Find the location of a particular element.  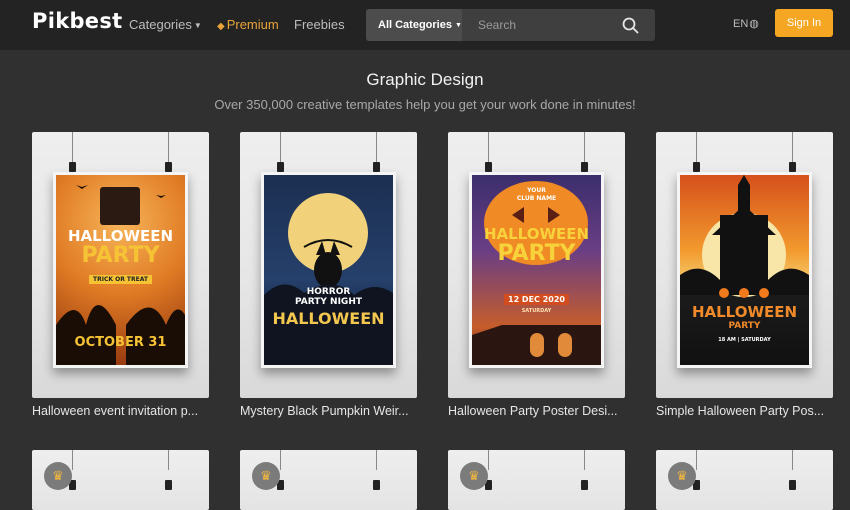

globe-icon: ◍ is located at coordinates (754, 24).